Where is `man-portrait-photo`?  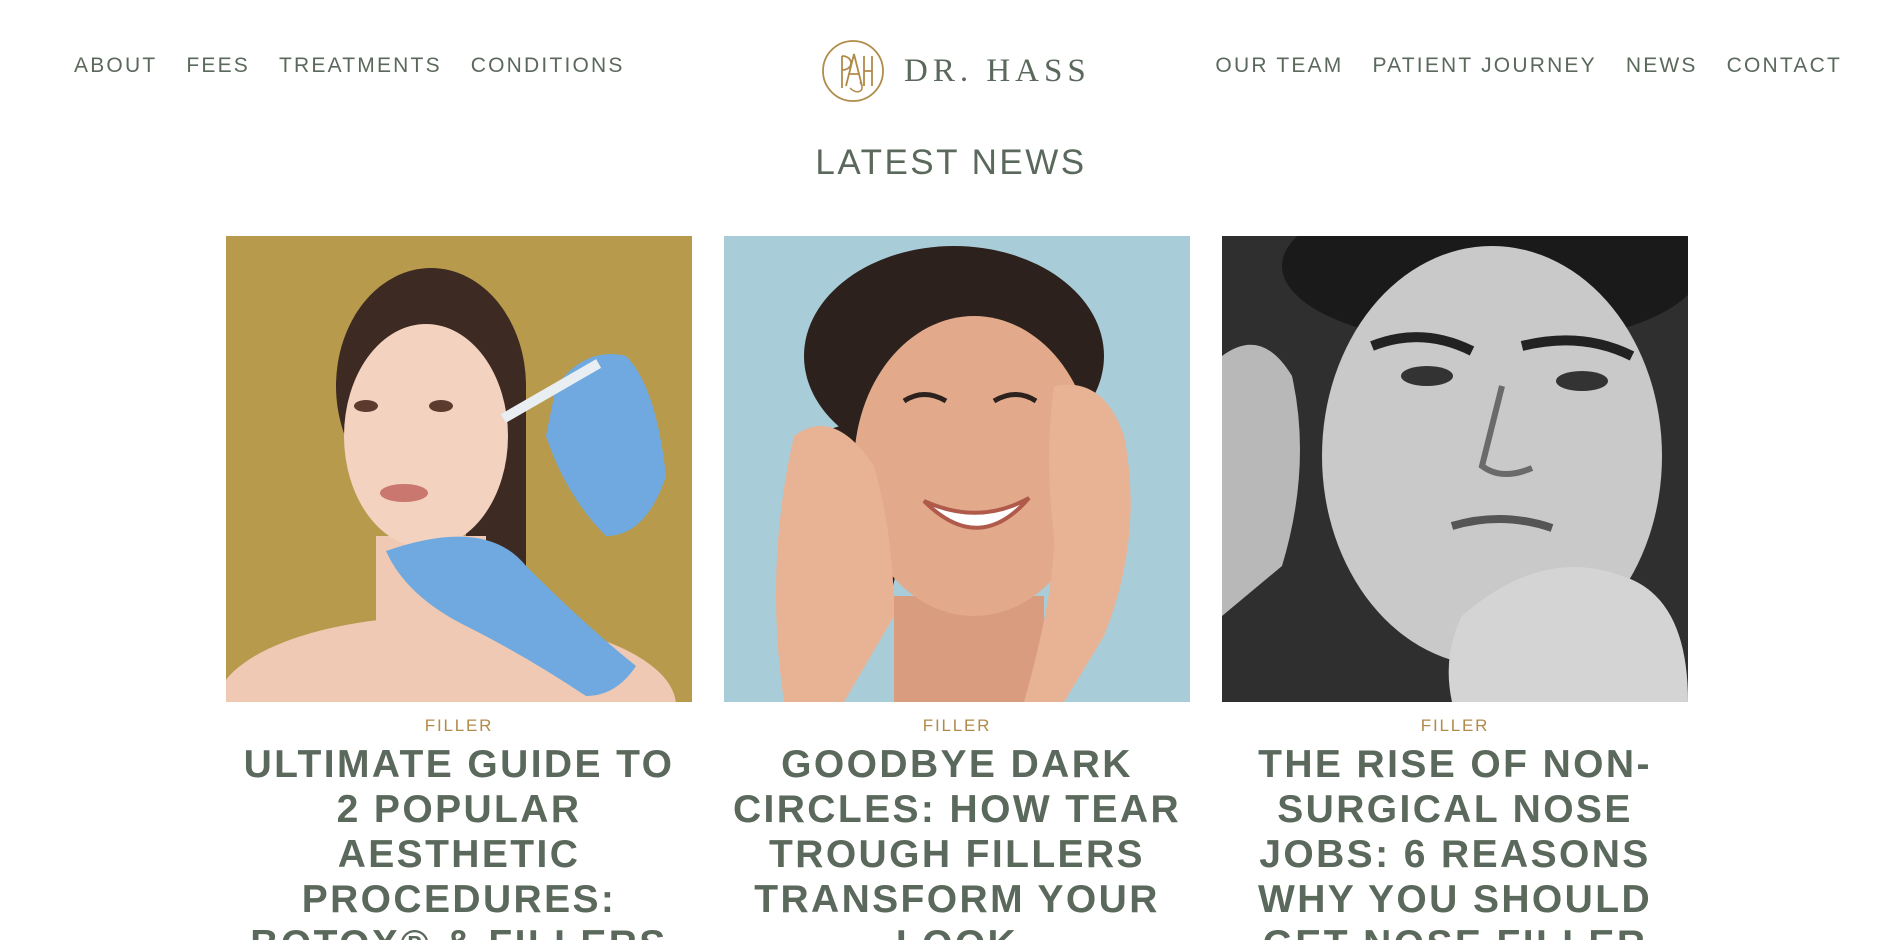 man-portrait-photo is located at coordinates (1455, 469).